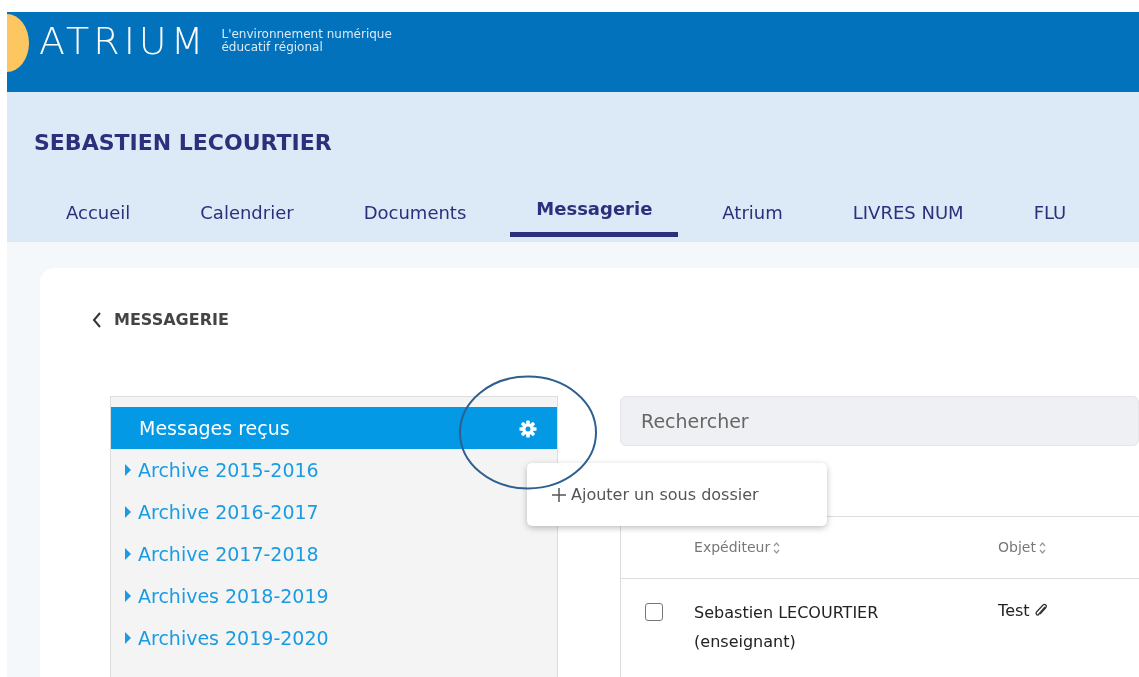 The image size is (1139, 677). Describe the element at coordinates (415, 218) in the screenshot. I see `nav-tab: Documents` at that location.